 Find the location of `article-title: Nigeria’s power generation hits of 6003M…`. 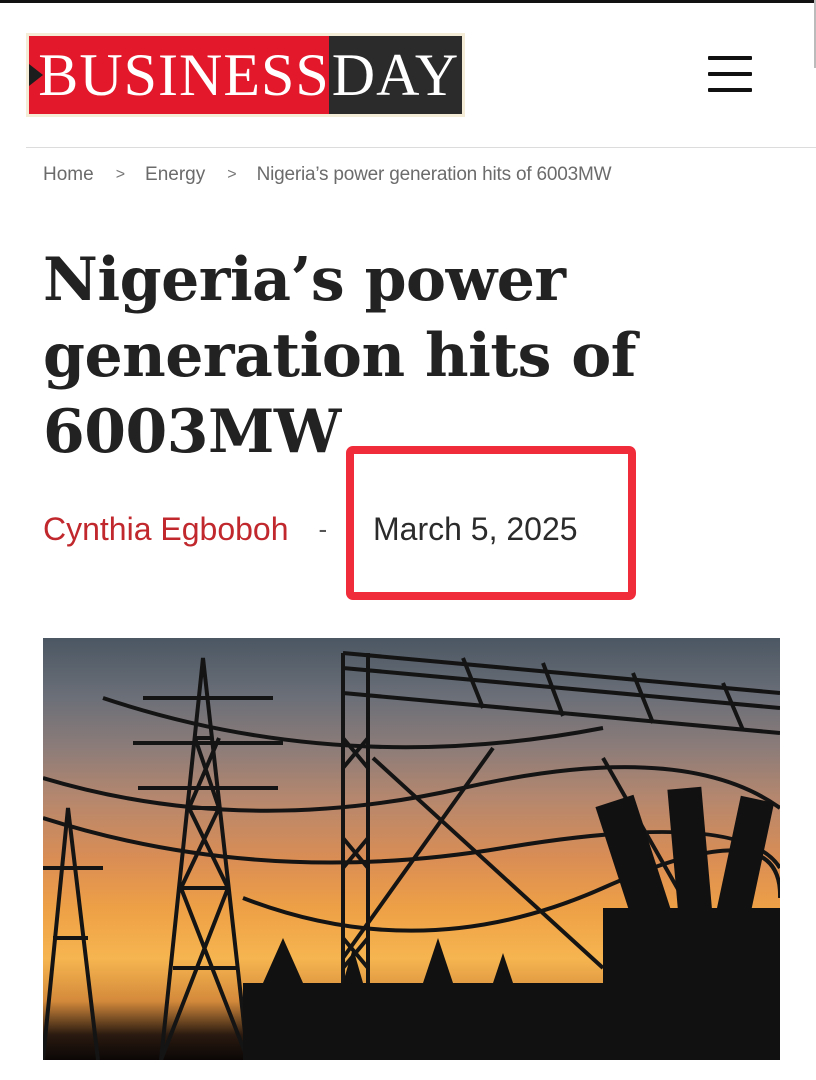

article-title: Nigeria’s power generation hits of 6003M… is located at coordinates (340, 356).